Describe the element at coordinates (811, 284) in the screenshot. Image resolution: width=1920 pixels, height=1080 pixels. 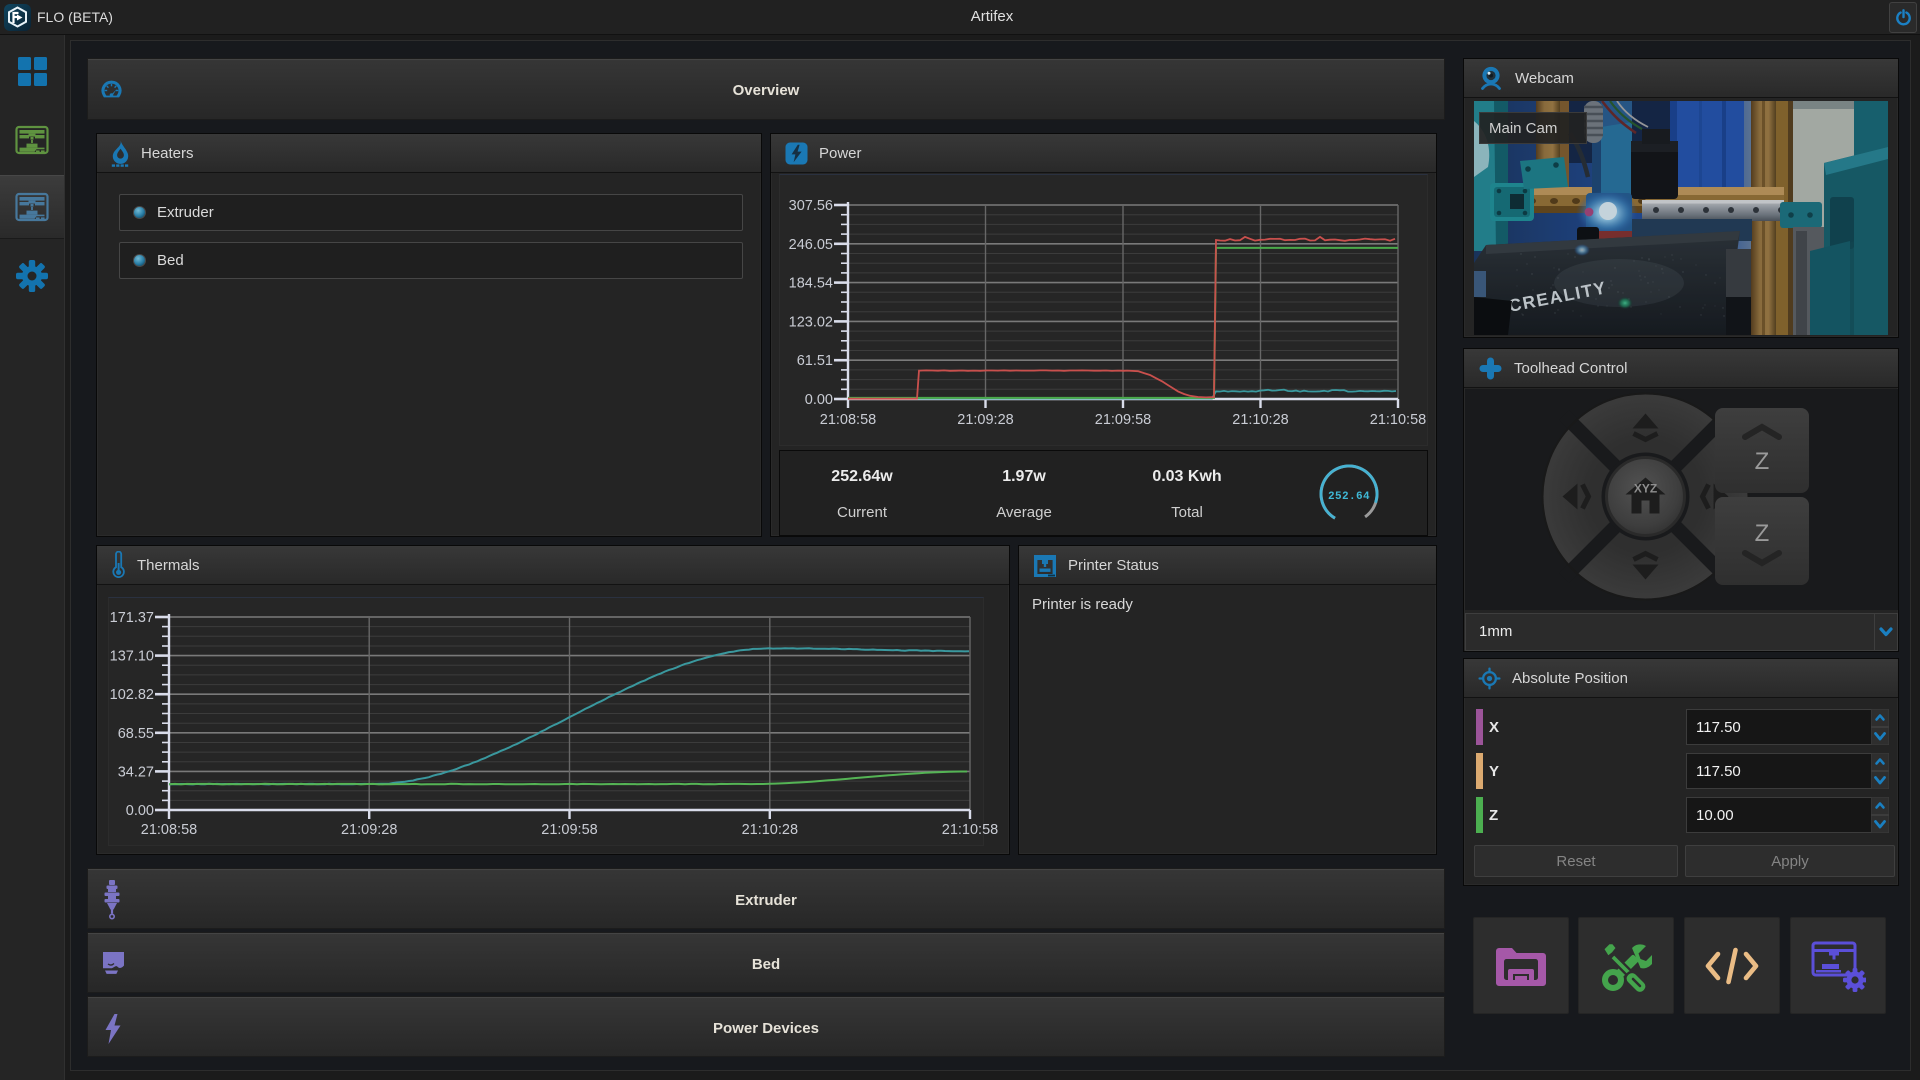
I see `svg-text: 184.54` at that location.